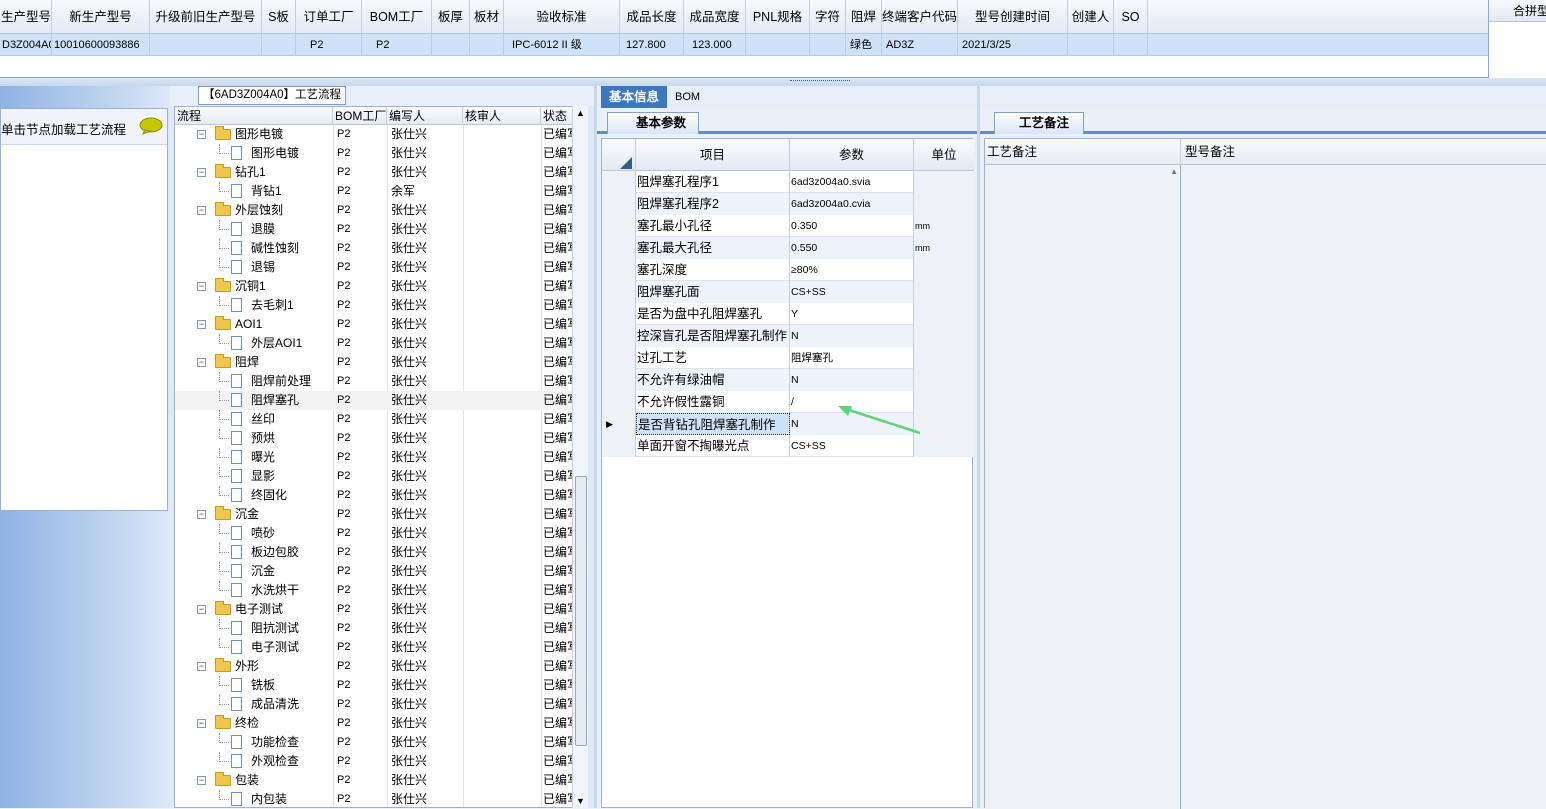 The width and height of the screenshot is (1546, 809). Describe the element at coordinates (374, 704) in the screenshot. I see `flow-tree-node: 成品清洗 P2 张仕兴 已编写` at that location.